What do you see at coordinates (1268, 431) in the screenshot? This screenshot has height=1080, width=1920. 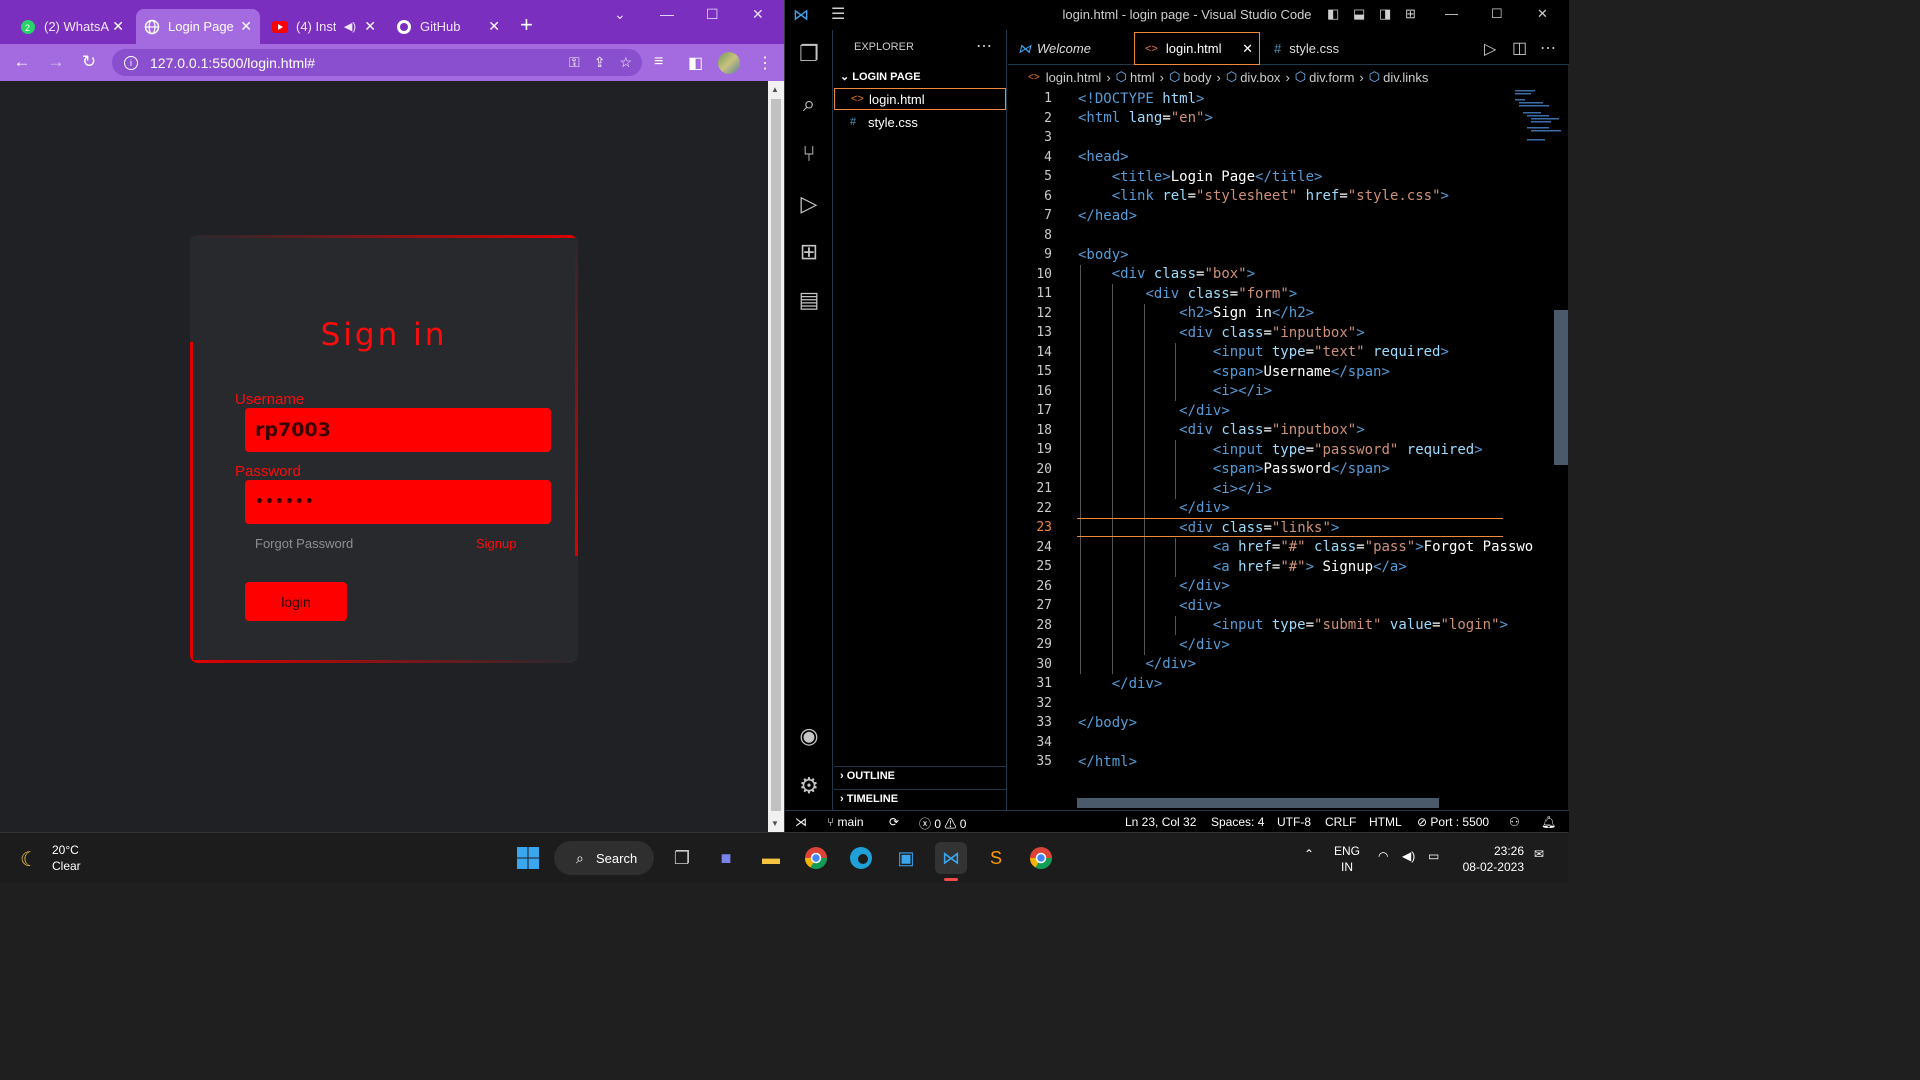 I see `code-line: 18 <div class="inputbox">` at bounding box center [1268, 431].